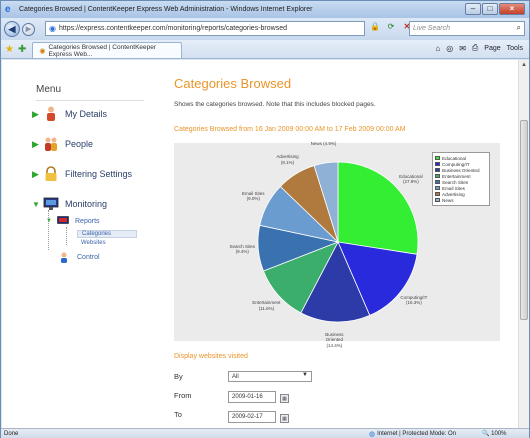  I want to click on url-tools: 🔒 ⟳ ✕, so click(391, 26).